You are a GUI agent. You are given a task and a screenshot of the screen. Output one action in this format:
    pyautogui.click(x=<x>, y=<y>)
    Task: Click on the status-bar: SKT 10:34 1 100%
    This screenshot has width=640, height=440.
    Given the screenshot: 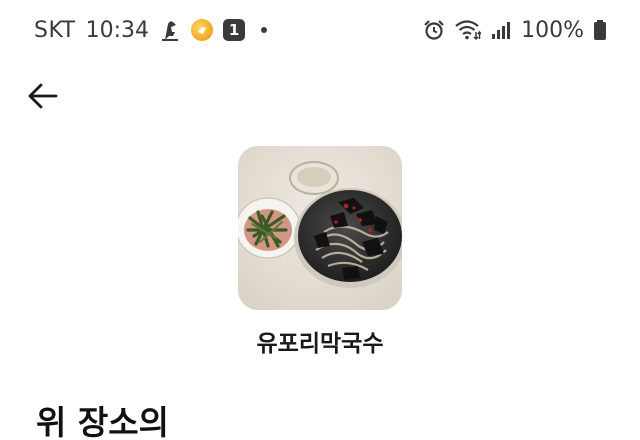 What is the action you would take?
    pyautogui.click(x=320, y=30)
    